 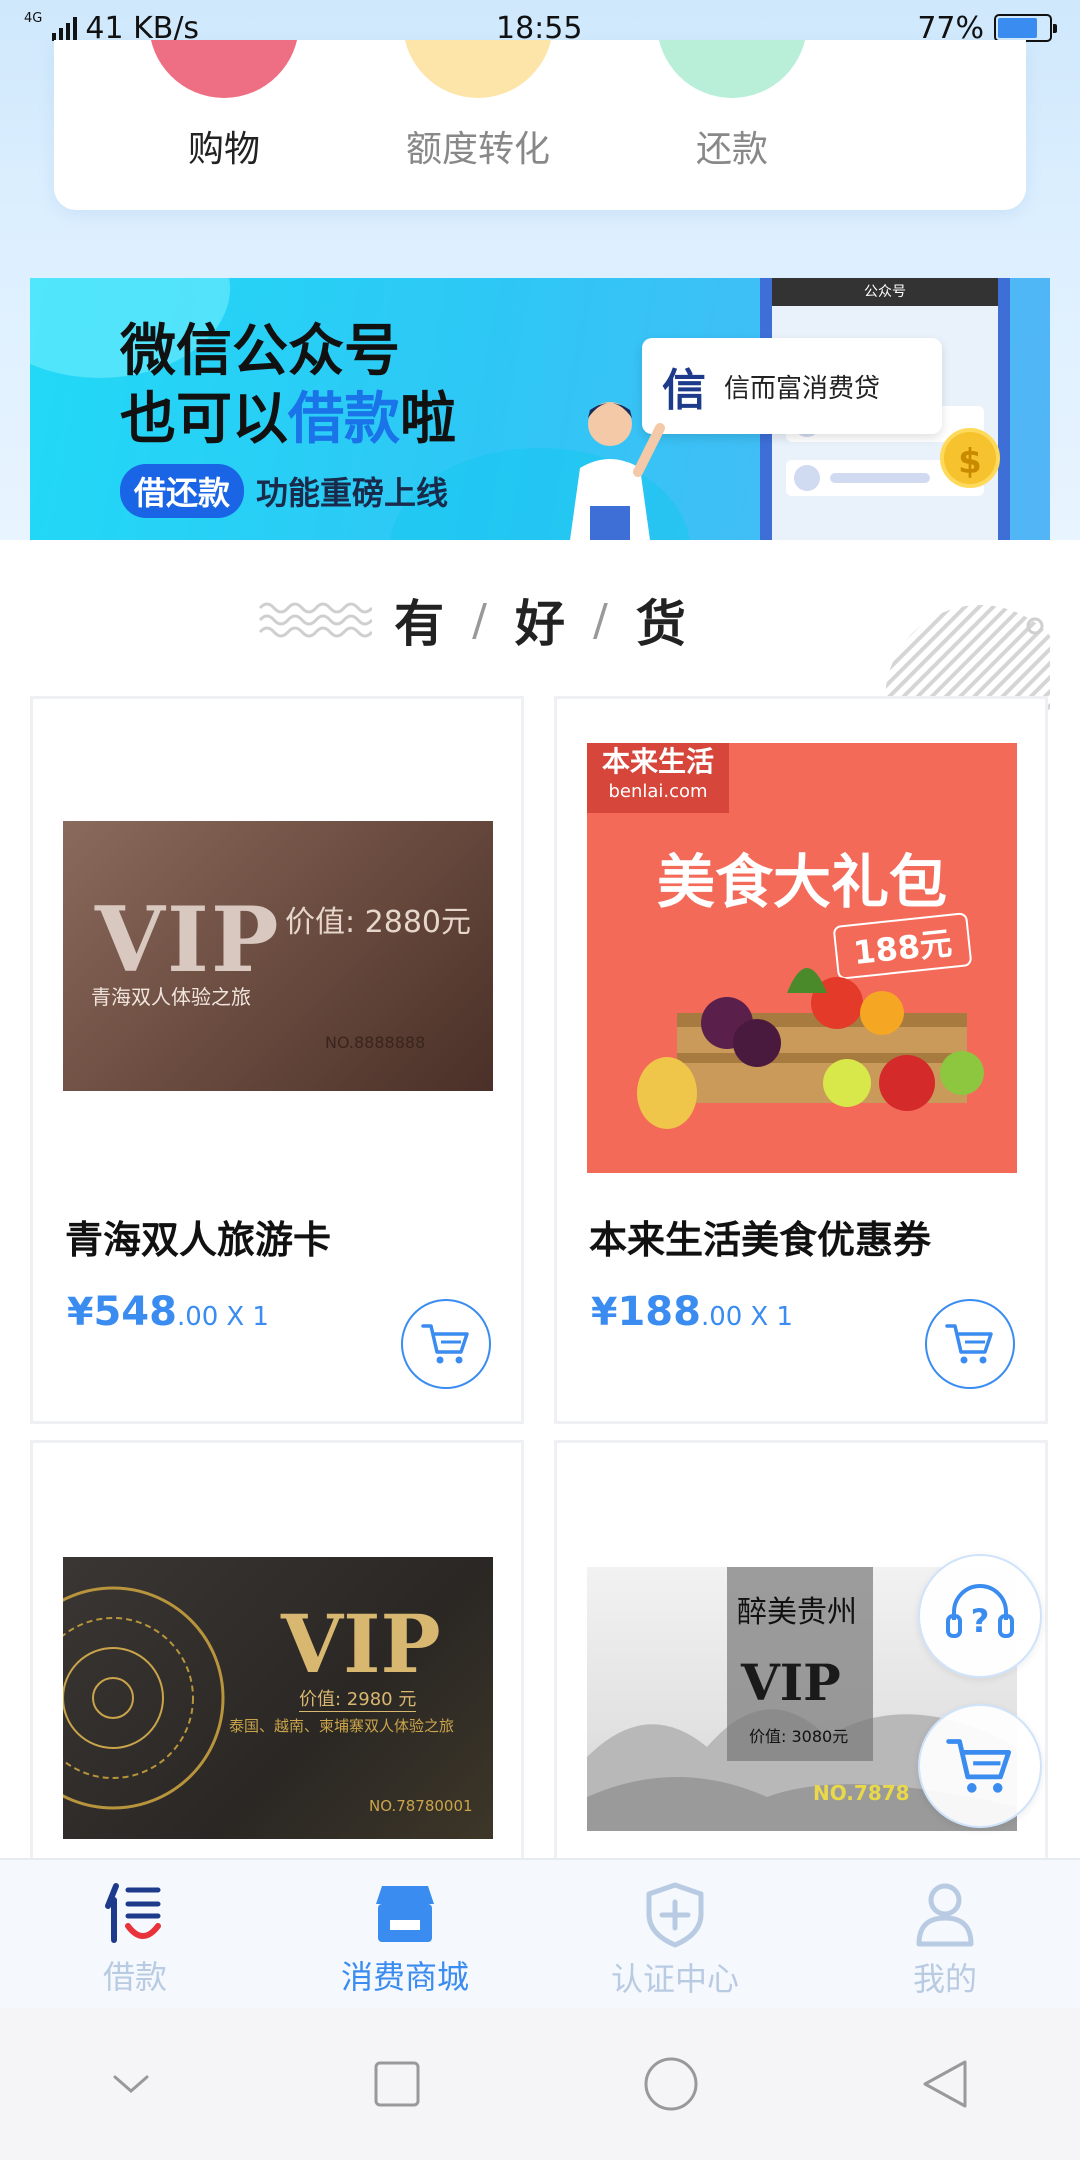 What do you see at coordinates (732, 106) in the screenshot?
I see `quick-action-repay: 还款` at bounding box center [732, 106].